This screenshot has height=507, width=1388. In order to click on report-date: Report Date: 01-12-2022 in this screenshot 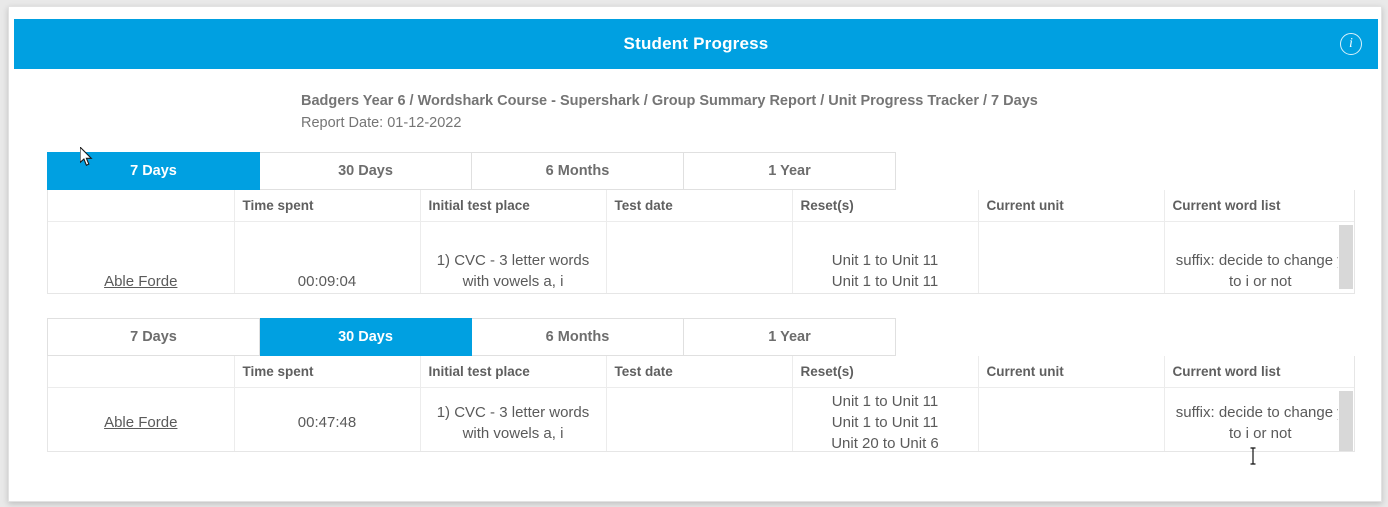, I will do `click(381, 123)`.